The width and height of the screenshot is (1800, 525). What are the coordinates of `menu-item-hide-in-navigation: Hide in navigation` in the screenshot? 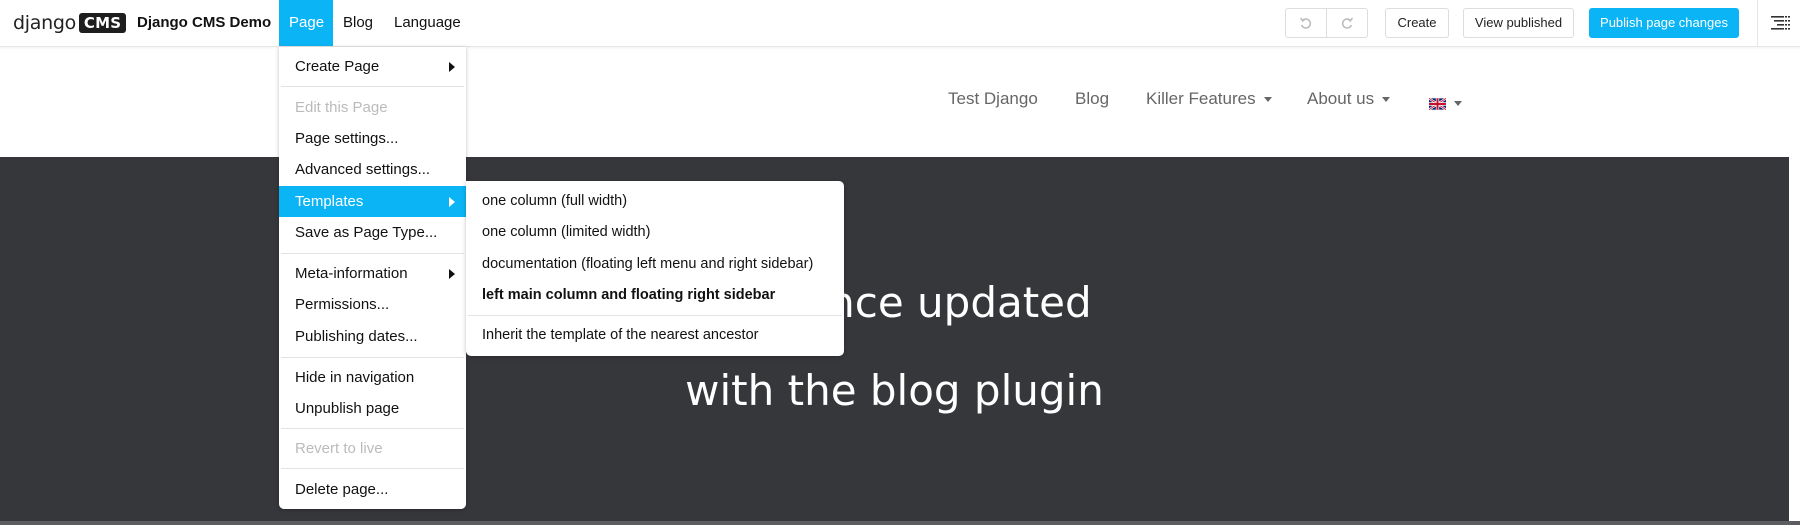 It's located at (372, 377).